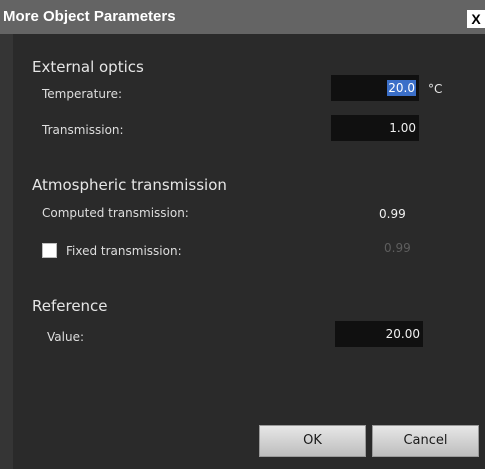  I want to click on reference-value-input: 20.00, so click(379, 334).